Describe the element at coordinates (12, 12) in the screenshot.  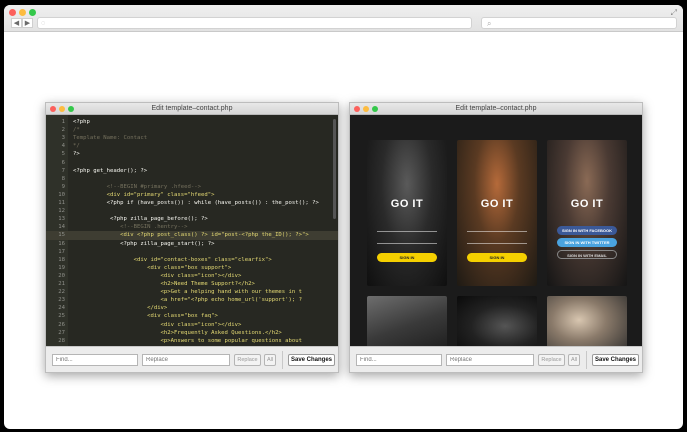
I see `close-window-button` at that location.